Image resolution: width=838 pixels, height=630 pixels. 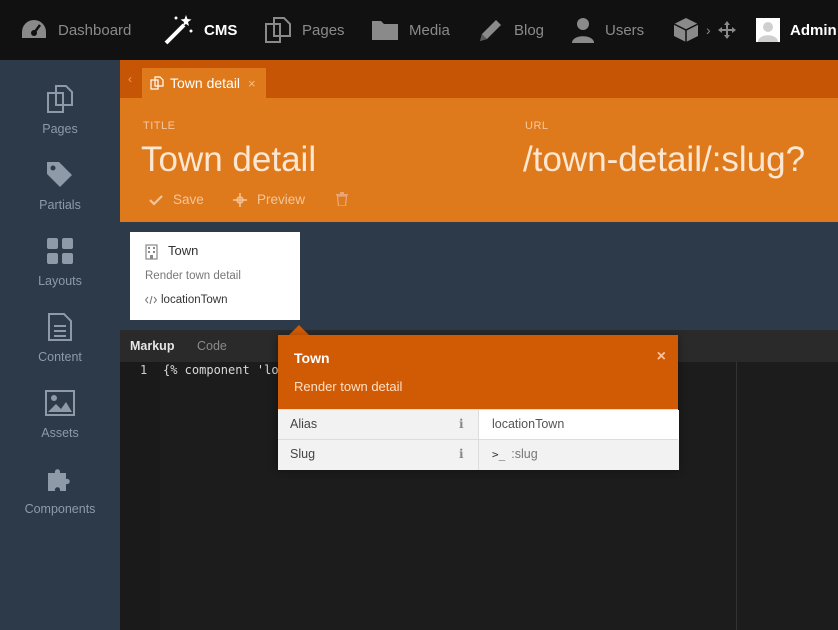 I want to click on tags-icon, so click(x=60, y=175).